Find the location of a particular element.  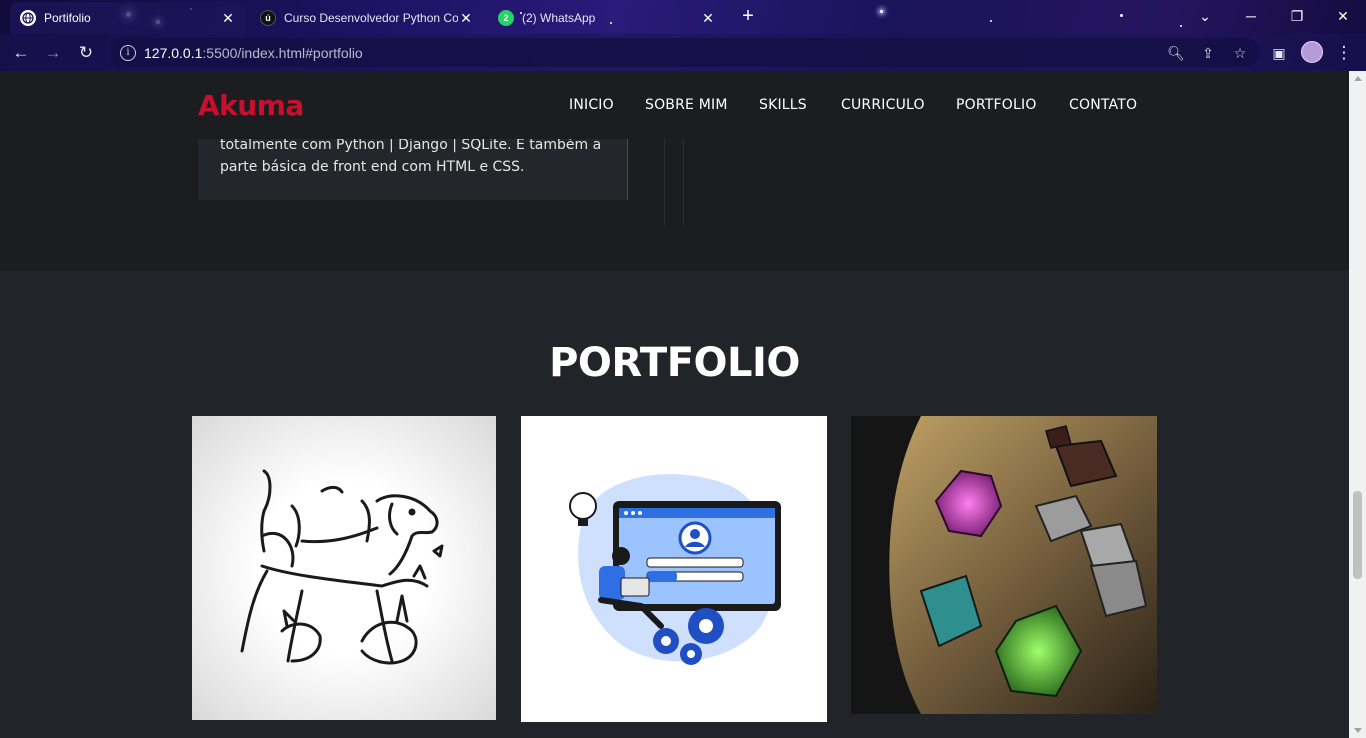

bookmark-star-icon: ☆ is located at coordinates (1240, 53).